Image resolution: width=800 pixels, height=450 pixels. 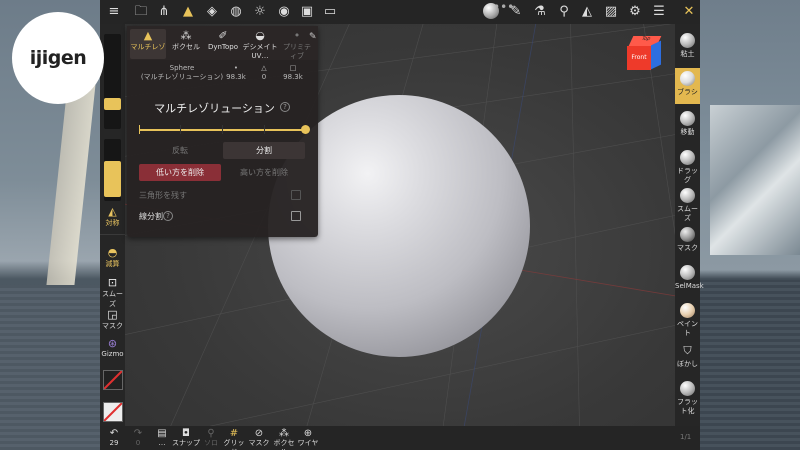 What do you see at coordinates (687, 213) in the screenshot?
I see `tool-smooth-label: スムーズ` at bounding box center [687, 213].